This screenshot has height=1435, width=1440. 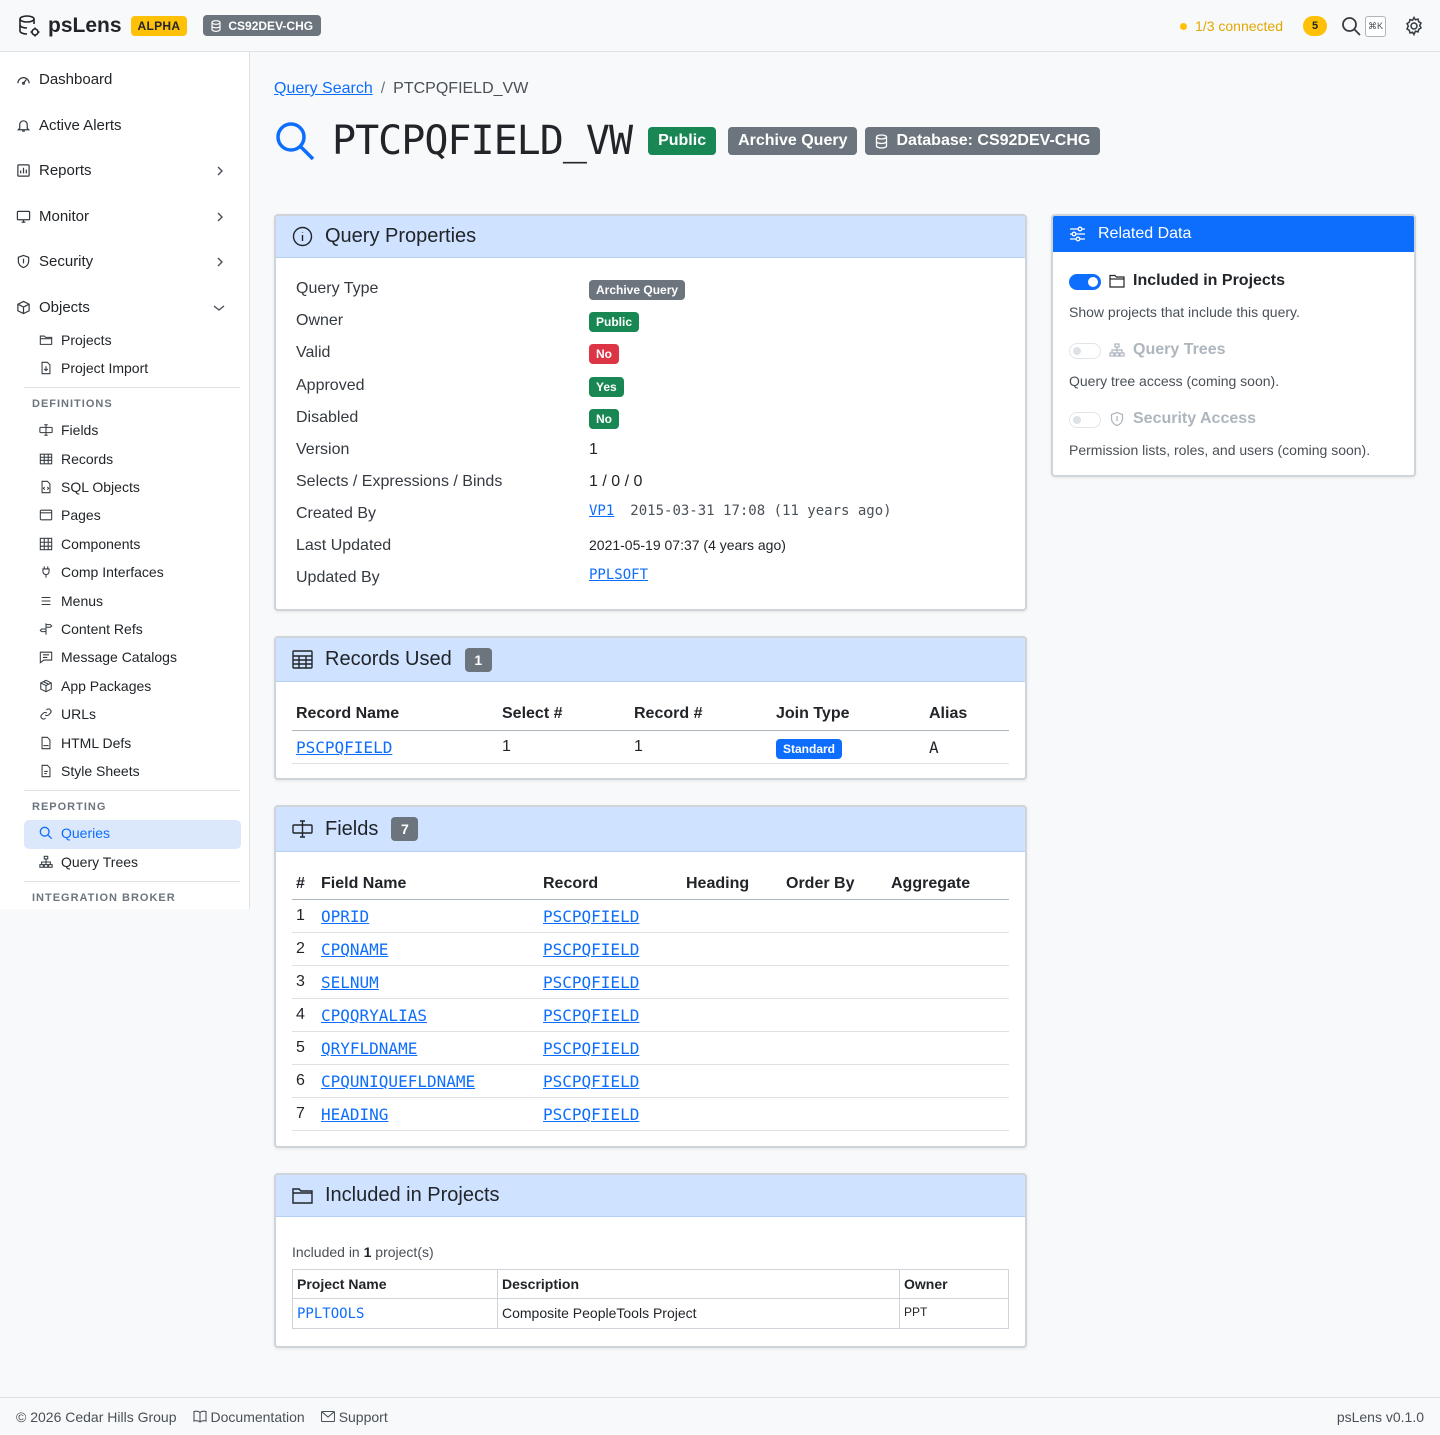 I want to click on column-header: Join Type, so click(x=813, y=713).